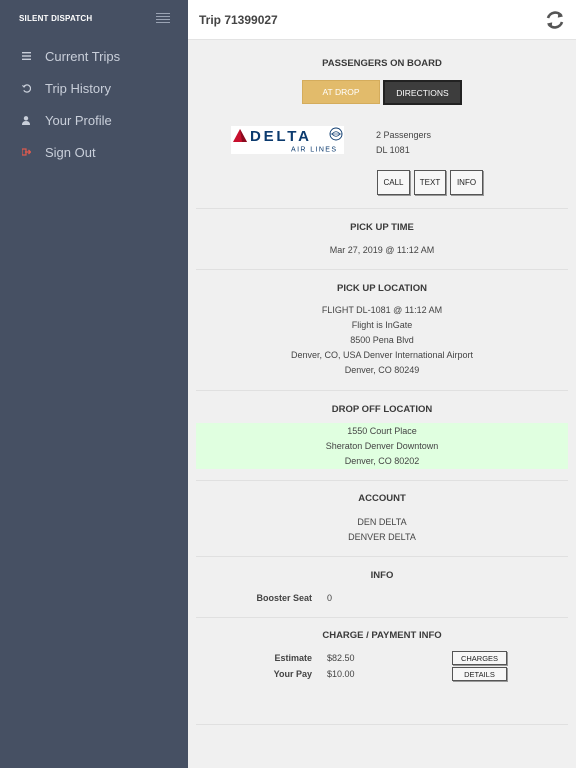 Image resolution: width=576 pixels, height=768 pixels. Describe the element at coordinates (404, 135) in the screenshot. I see `passenger-count: 2 Passengers` at that location.